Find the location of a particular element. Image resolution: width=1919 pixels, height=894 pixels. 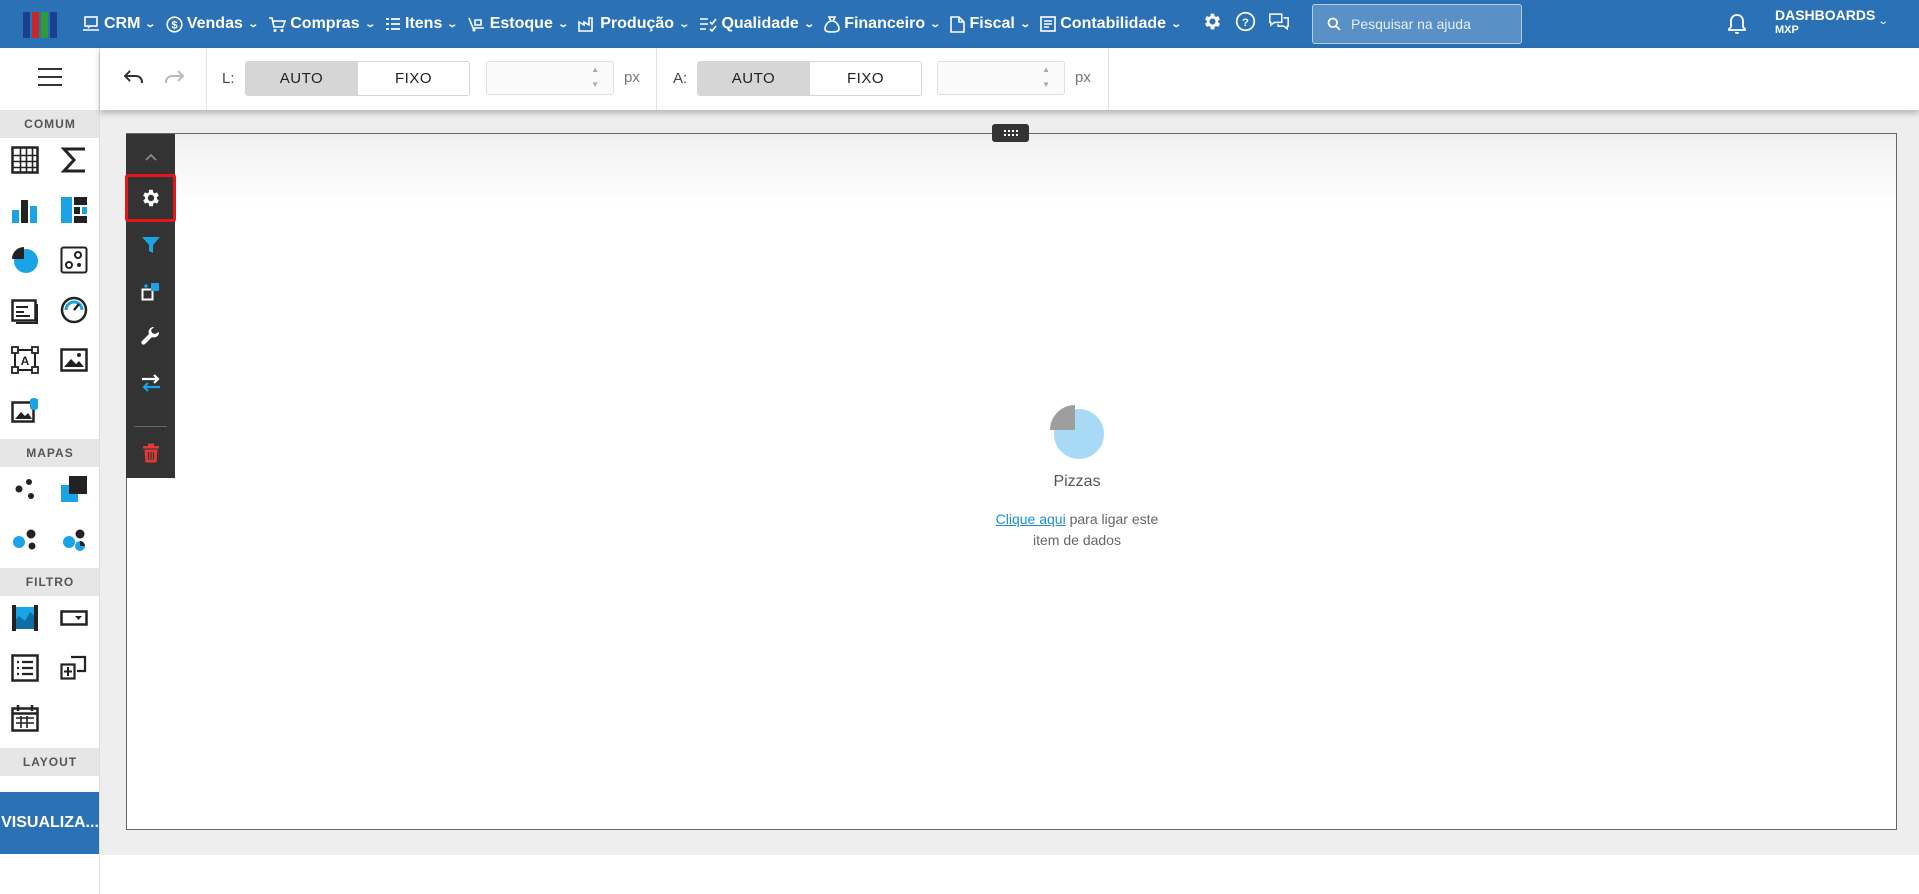

dashboard-title: DASHBOARDS is located at coordinates (1825, 15).